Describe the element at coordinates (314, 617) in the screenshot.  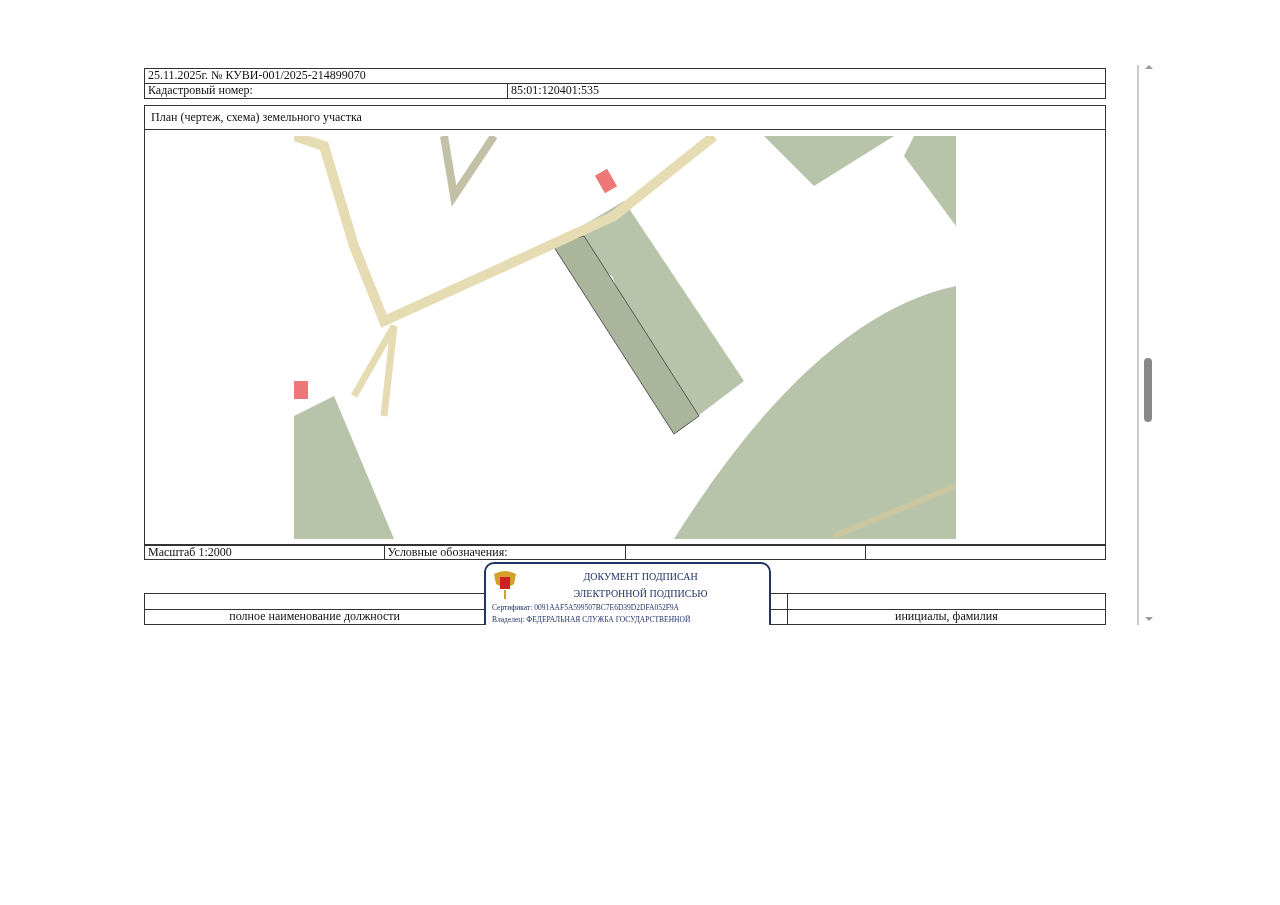
I see `table-cell-text: полное наименование должности` at that location.